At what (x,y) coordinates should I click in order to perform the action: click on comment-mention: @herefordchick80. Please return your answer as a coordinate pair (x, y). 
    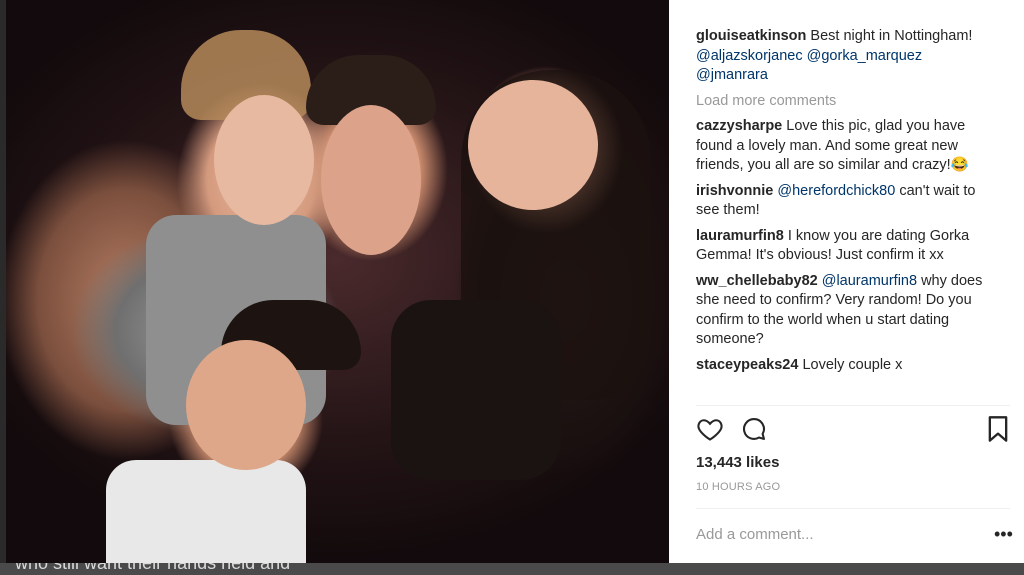
    Looking at the image, I should click on (836, 191).